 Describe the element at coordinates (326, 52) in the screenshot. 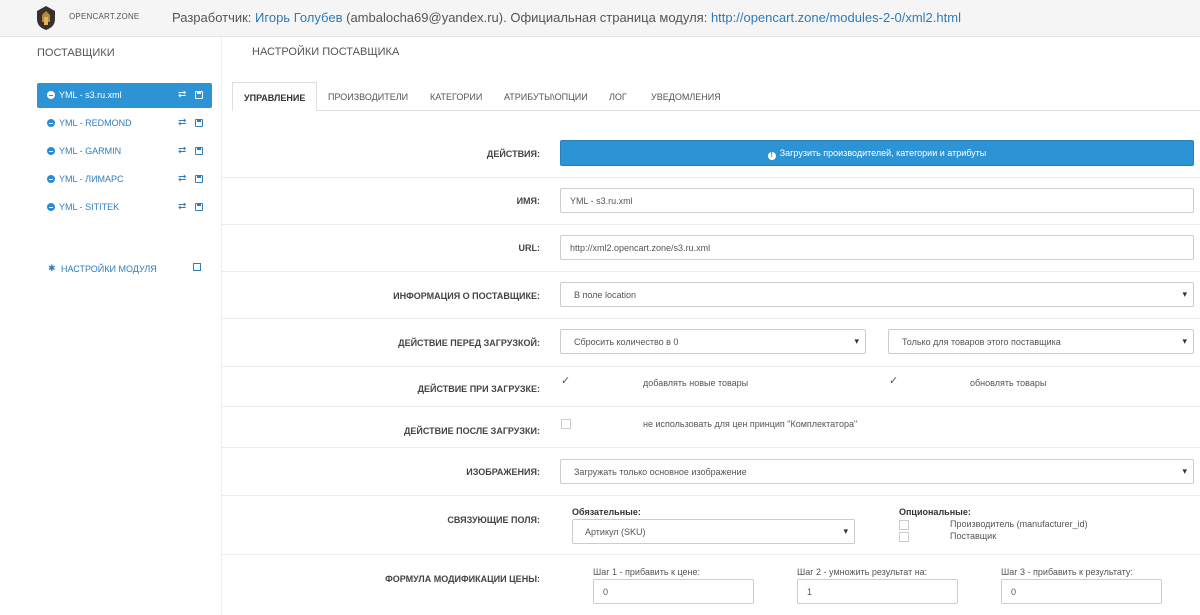

I see `section-title: НАСТРОЙКИ ПОСТАВЩИКА` at that location.